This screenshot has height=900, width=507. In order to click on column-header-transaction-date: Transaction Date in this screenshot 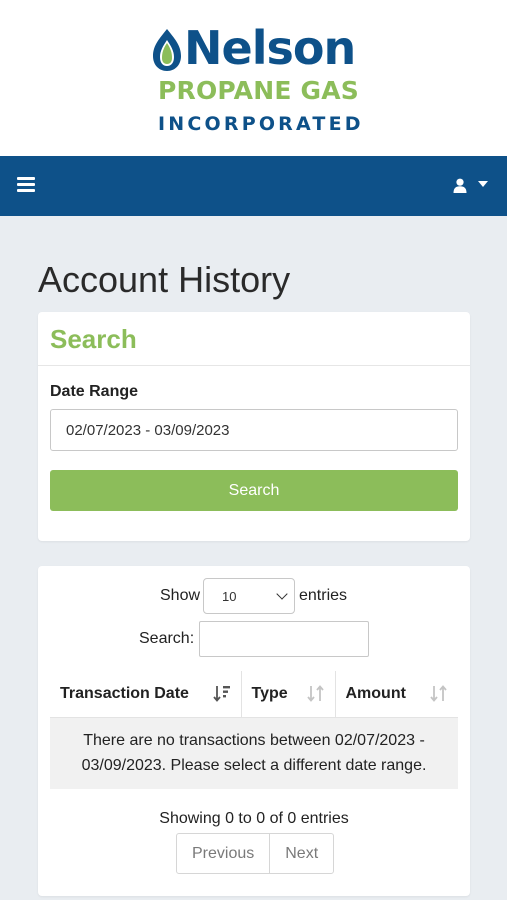, I will do `click(146, 694)`.